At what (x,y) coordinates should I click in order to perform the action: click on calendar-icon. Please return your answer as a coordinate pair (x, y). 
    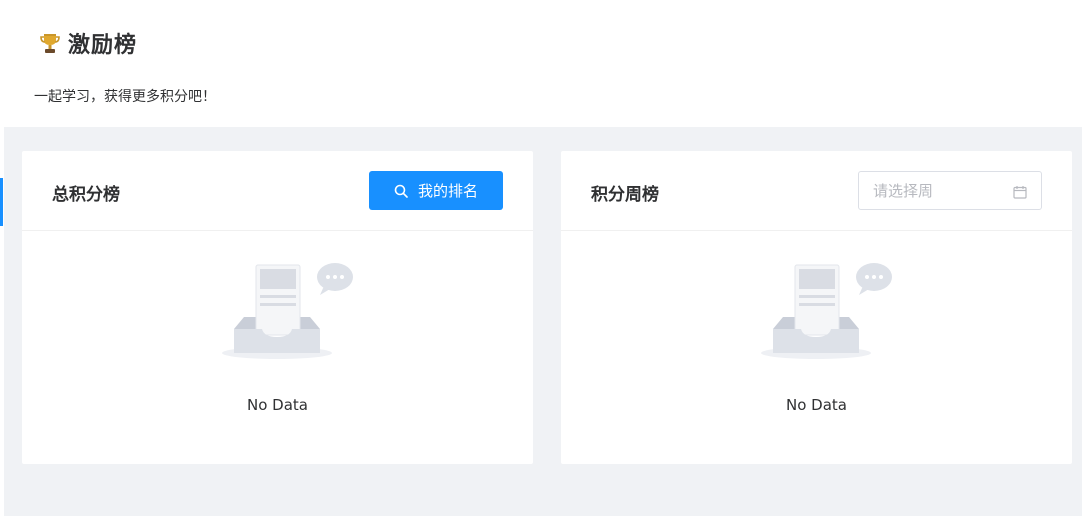
    Looking at the image, I should click on (1020, 191).